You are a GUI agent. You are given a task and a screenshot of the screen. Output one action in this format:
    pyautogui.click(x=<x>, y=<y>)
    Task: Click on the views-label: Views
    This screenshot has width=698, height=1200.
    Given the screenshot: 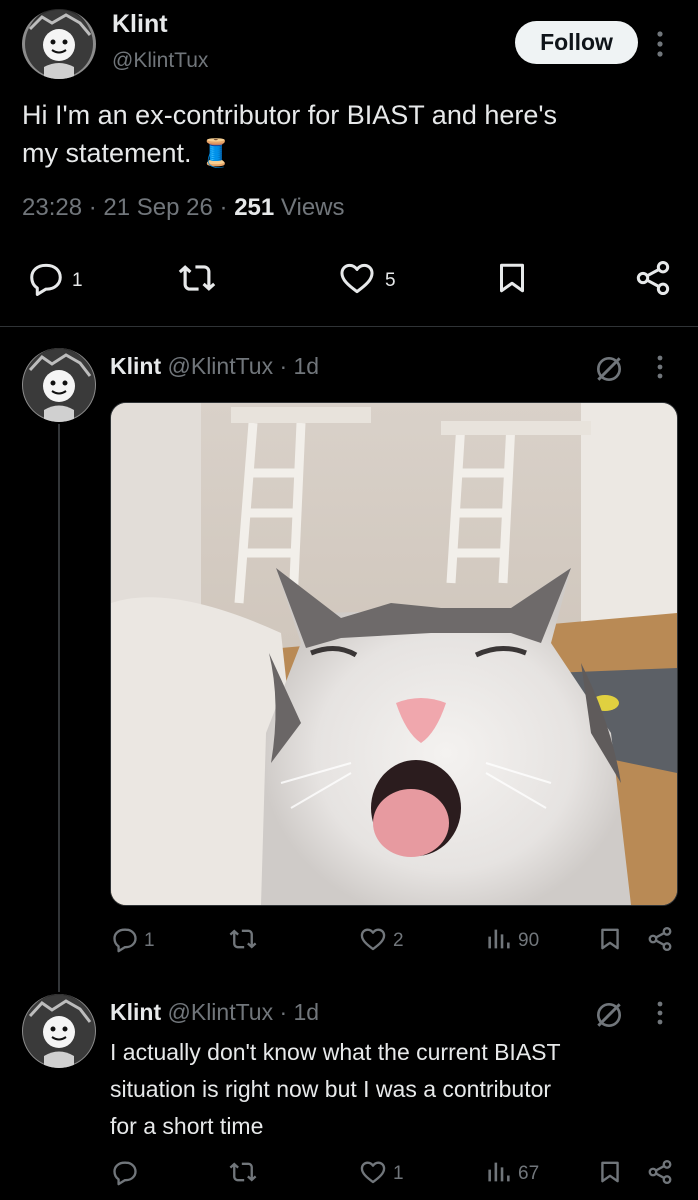 What is the action you would take?
    pyautogui.click(x=312, y=207)
    